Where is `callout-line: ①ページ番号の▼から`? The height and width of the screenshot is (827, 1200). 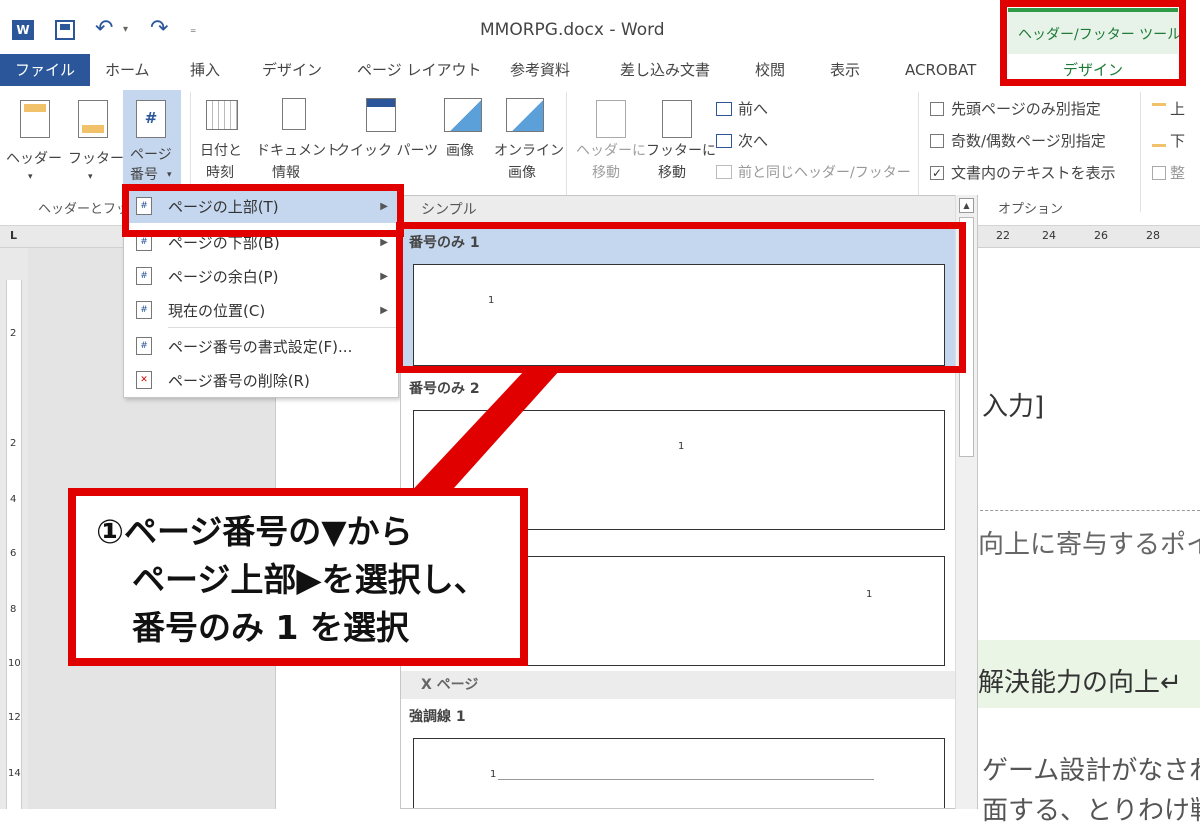 callout-line: ①ページ番号の▼から is located at coordinates (254, 531).